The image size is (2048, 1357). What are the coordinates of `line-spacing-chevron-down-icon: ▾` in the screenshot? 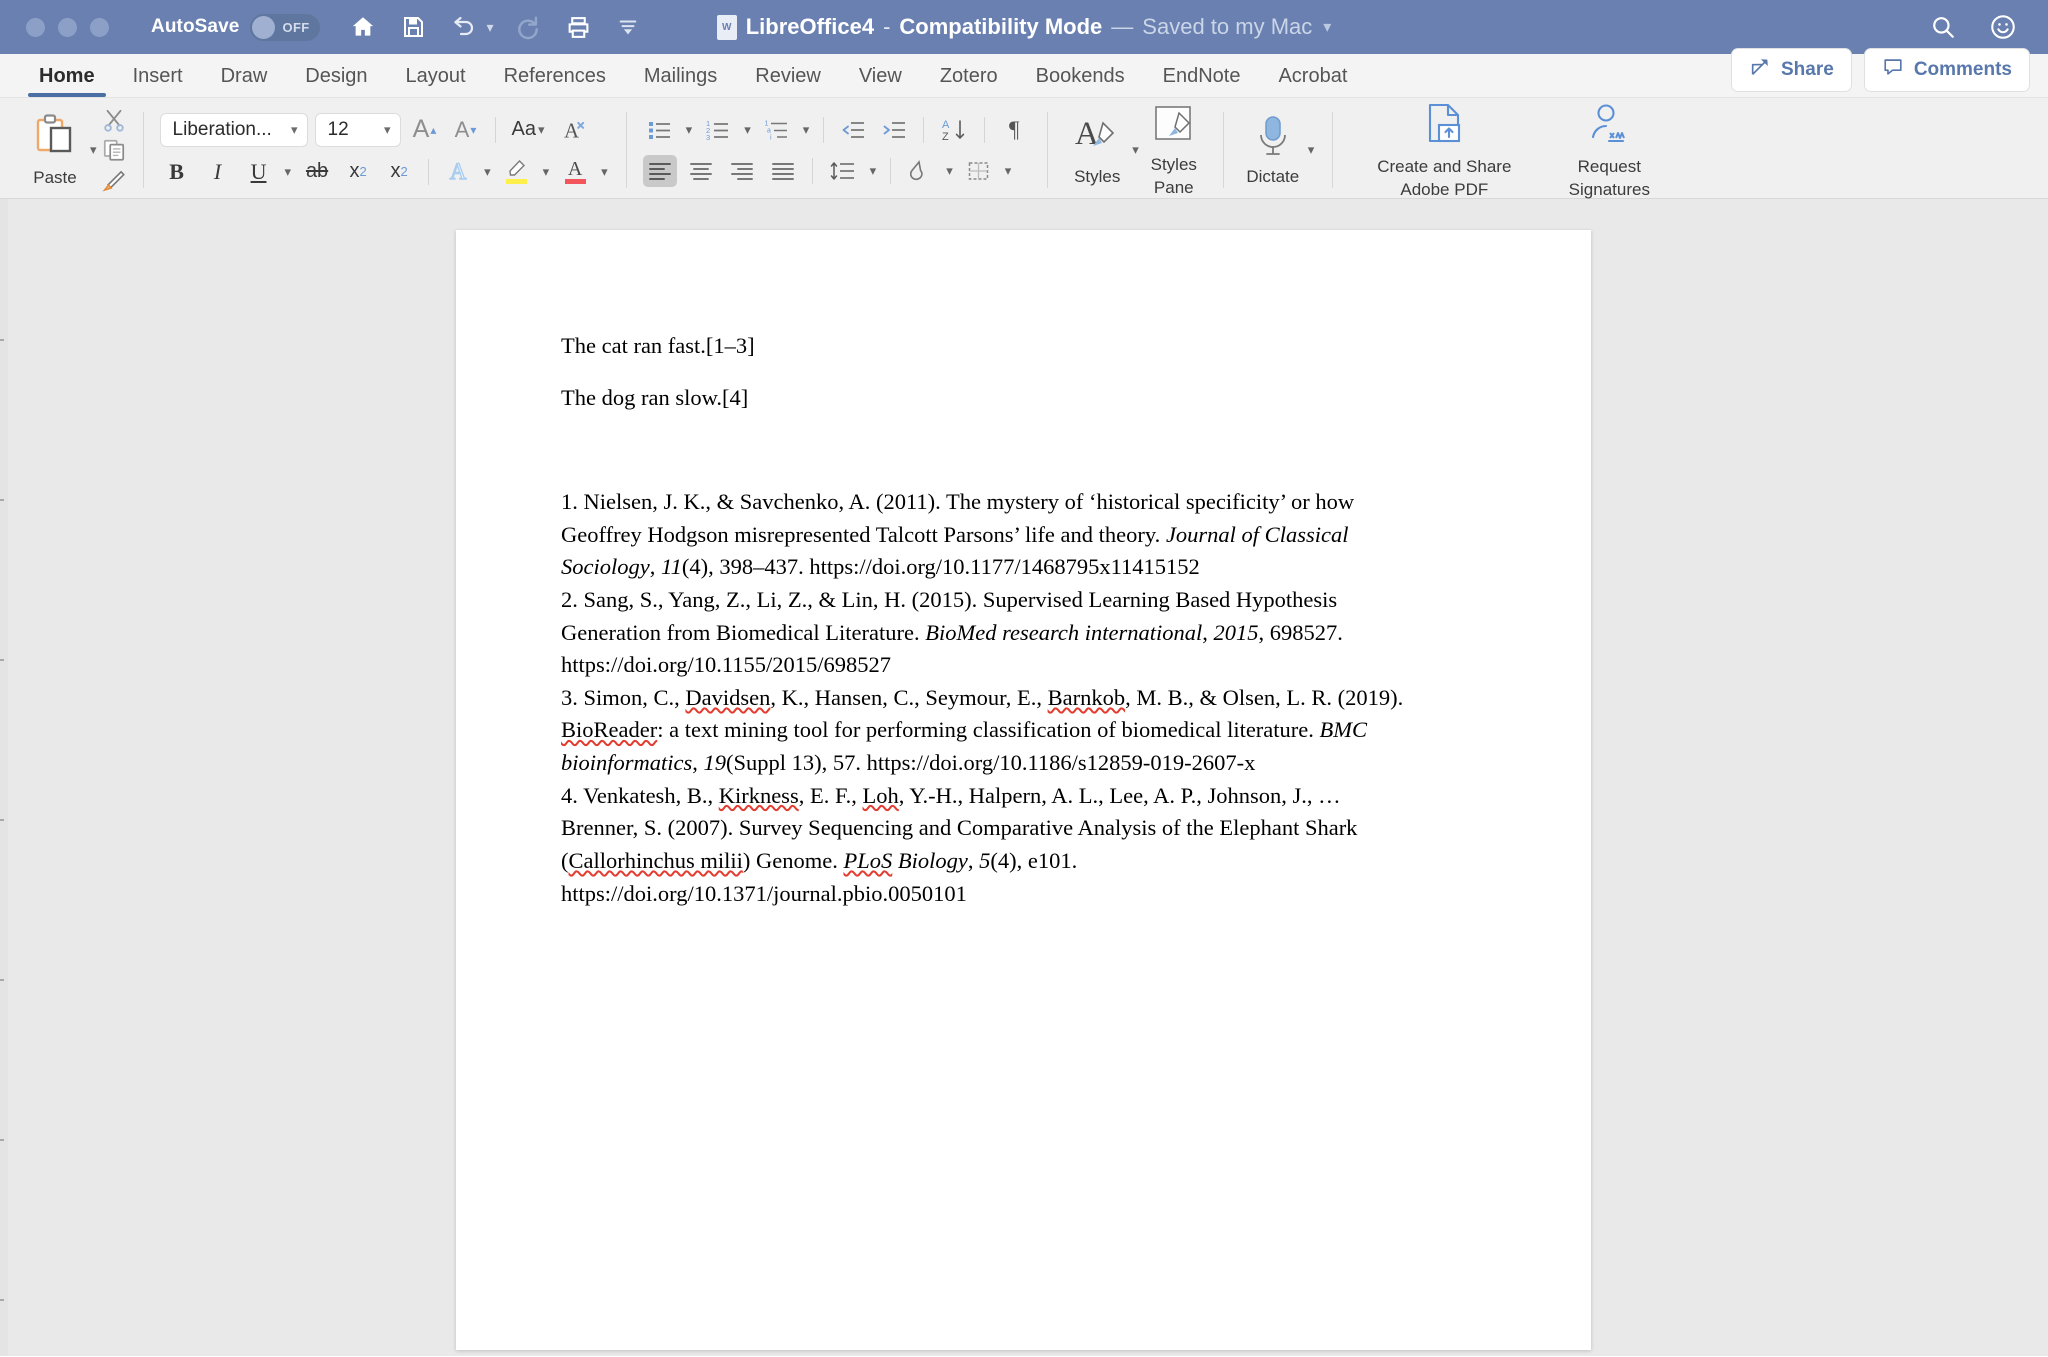 It's located at (873, 171).